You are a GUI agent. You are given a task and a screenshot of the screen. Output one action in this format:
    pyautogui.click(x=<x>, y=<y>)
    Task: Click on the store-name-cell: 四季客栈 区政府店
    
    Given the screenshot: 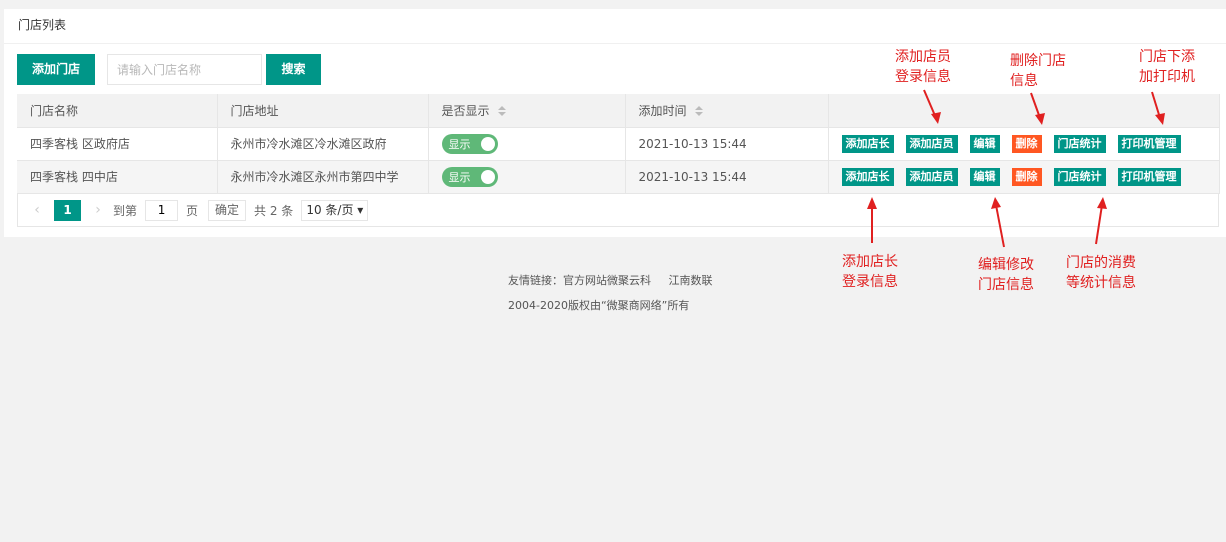 What is the action you would take?
    pyautogui.click(x=117, y=143)
    